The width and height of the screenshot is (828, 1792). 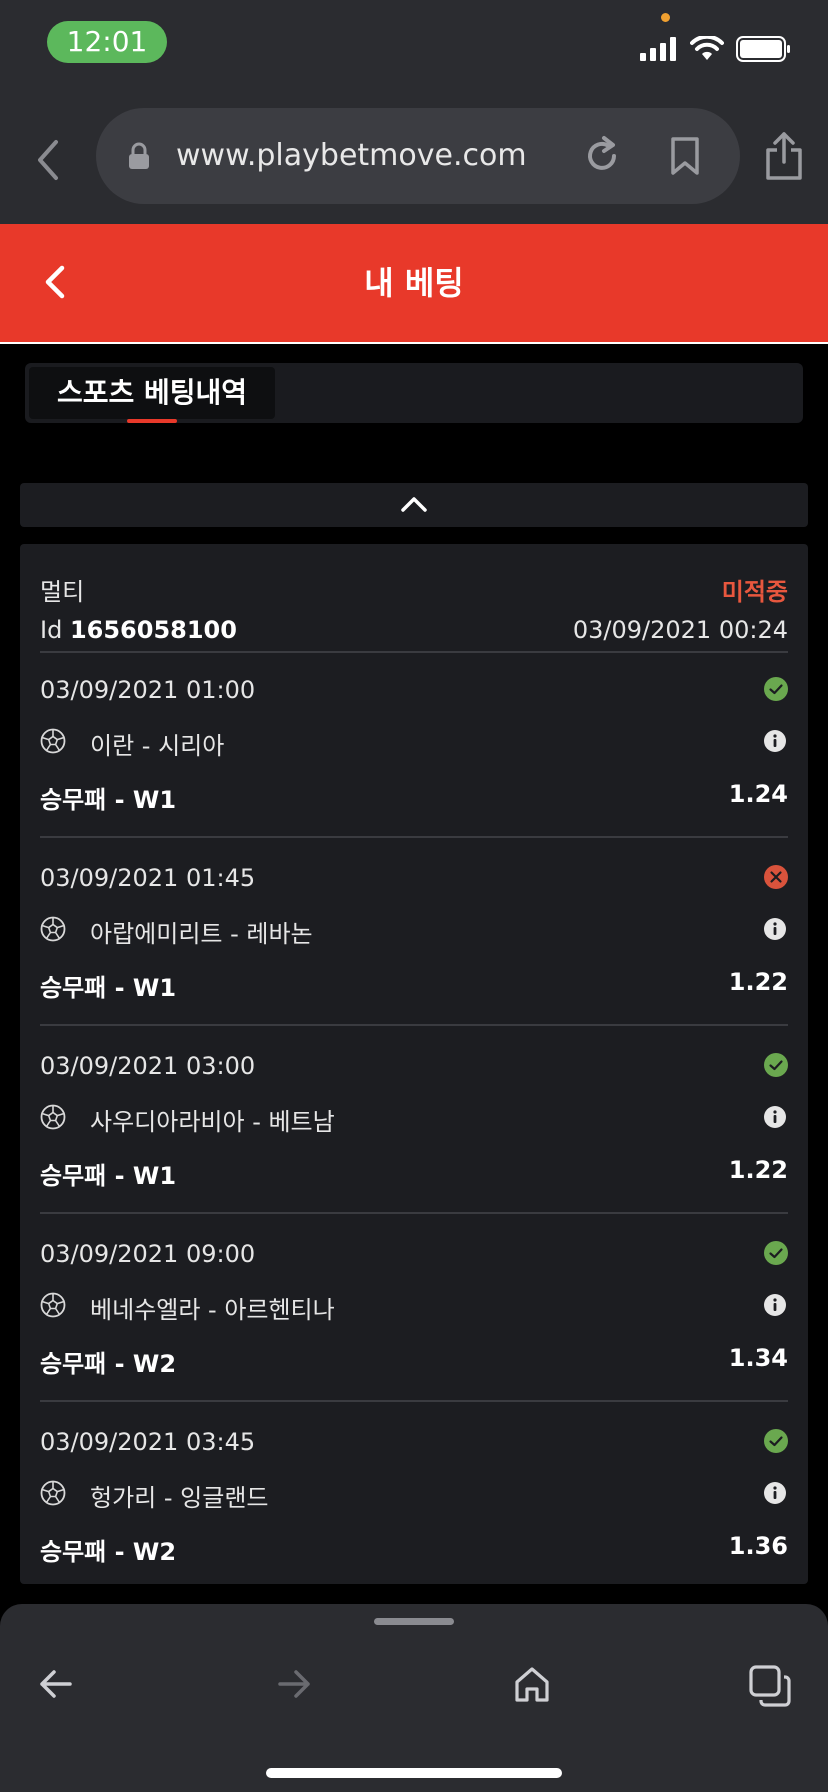 I want to click on chevron-up-icon, so click(x=414, y=504).